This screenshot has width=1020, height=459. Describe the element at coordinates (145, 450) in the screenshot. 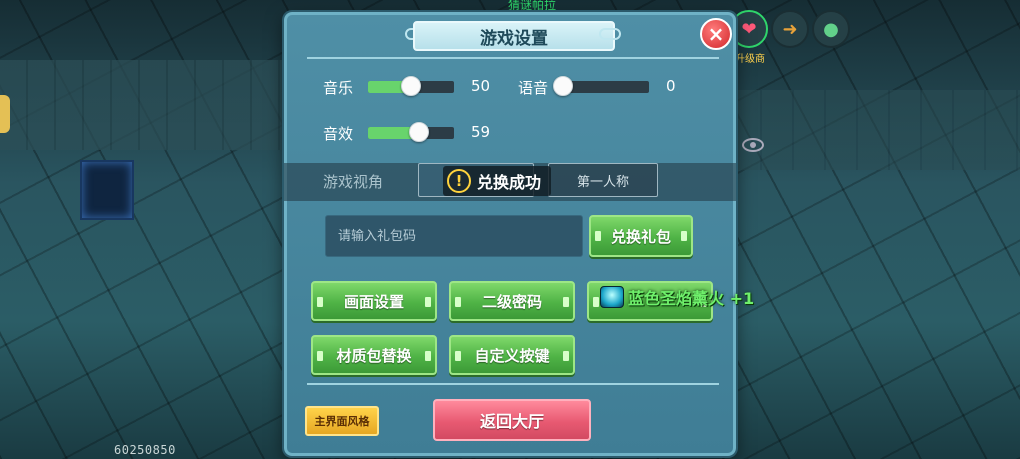

I see `player-id-watermark: 60250850` at that location.